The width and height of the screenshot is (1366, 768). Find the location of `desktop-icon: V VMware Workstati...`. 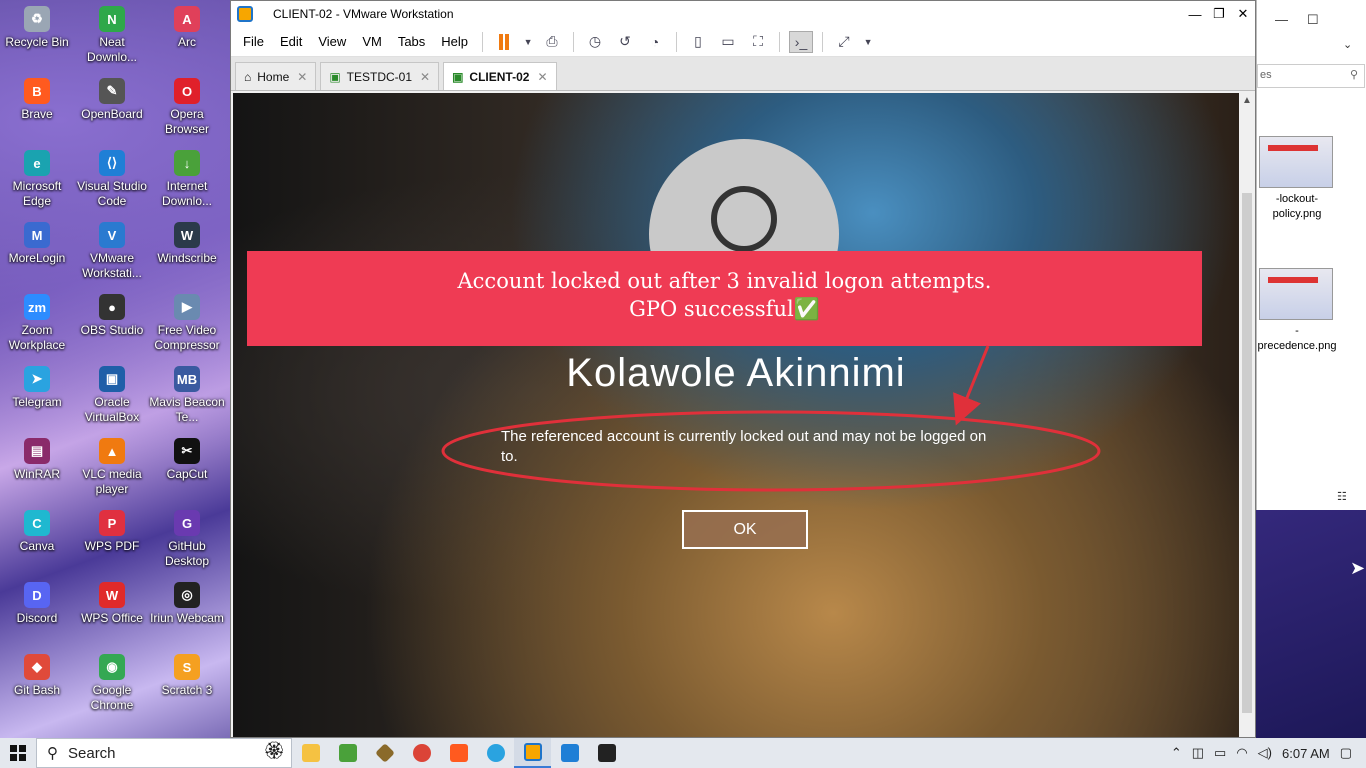

desktop-icon: V VMware Workstati... is located at coordinates (112, 251).